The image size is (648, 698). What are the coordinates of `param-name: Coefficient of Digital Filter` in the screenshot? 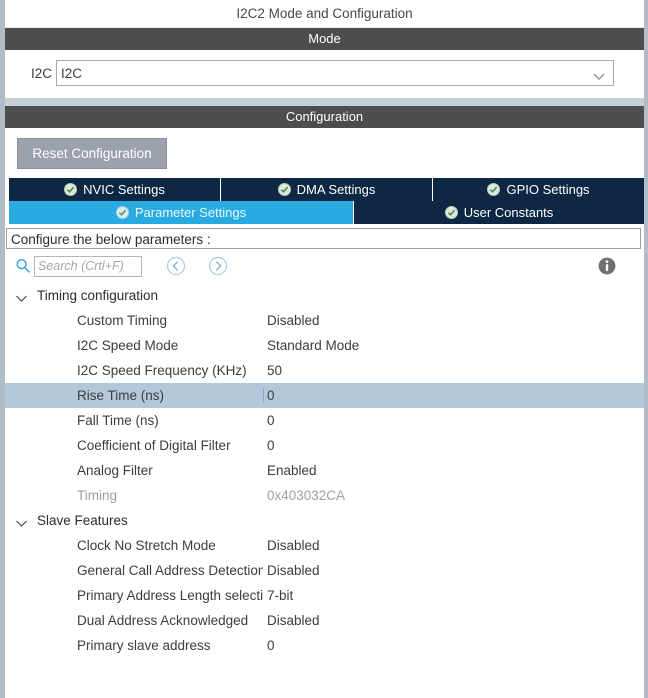 It's located at (154, 445).